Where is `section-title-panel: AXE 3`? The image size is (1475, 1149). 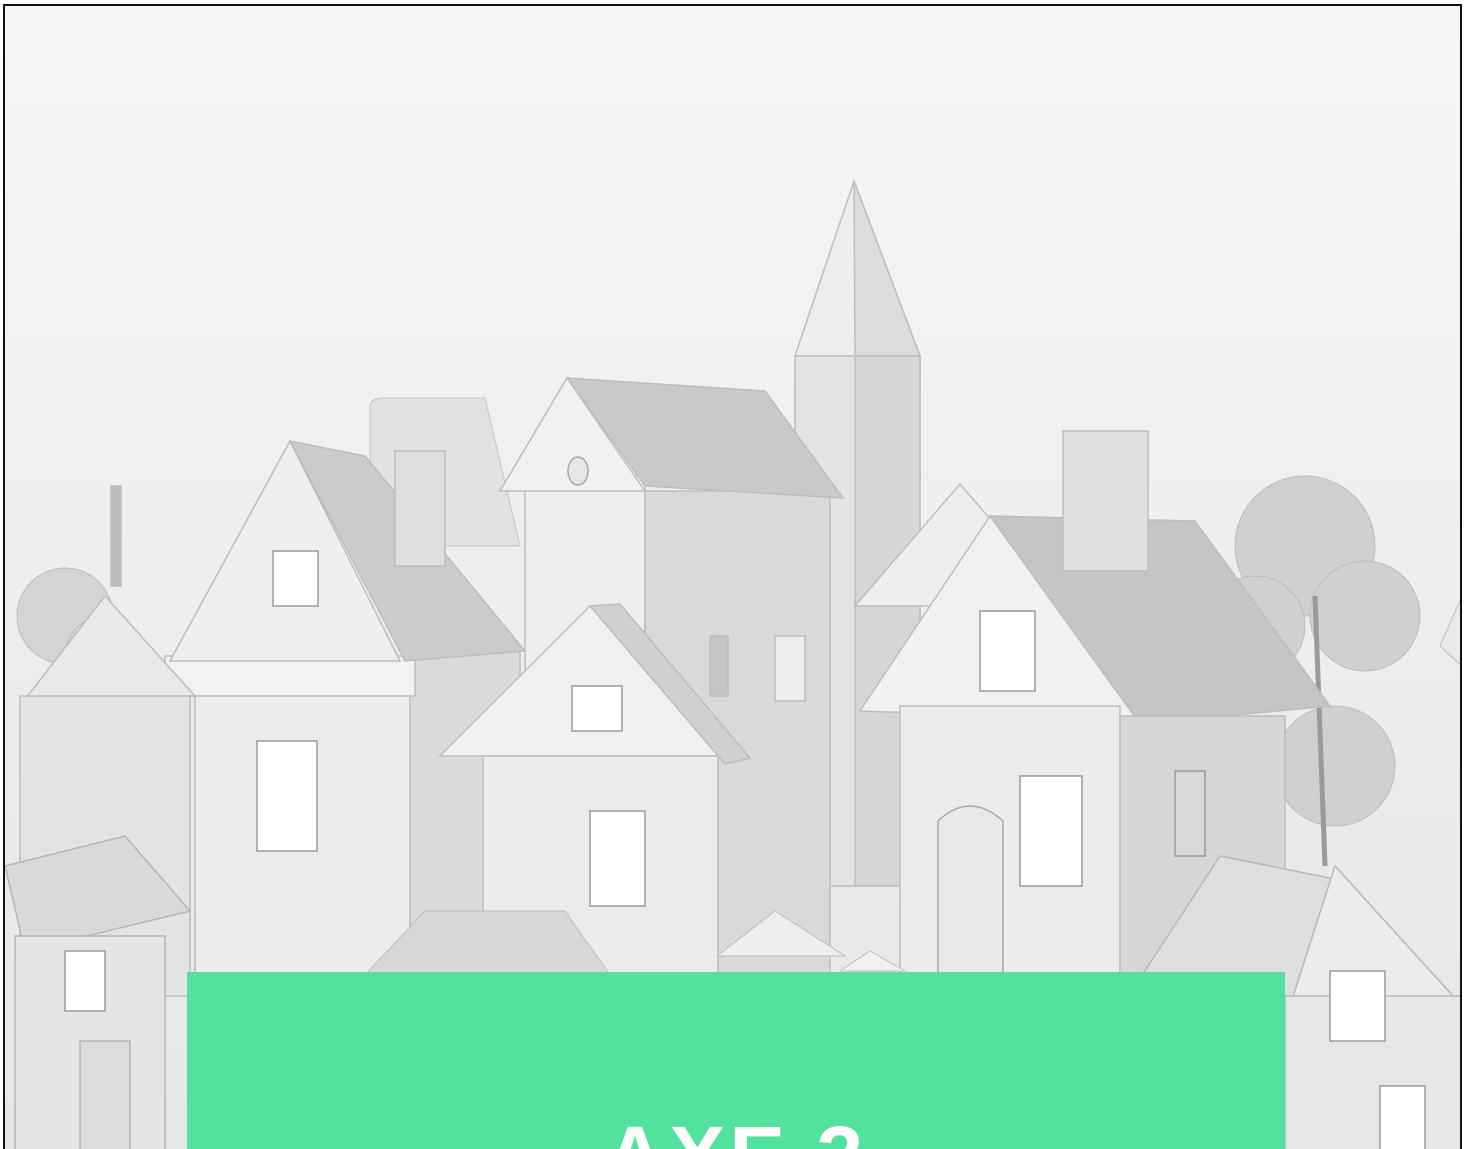
section-title-panel: AXE 3 is located at coordinates (736, 1060).